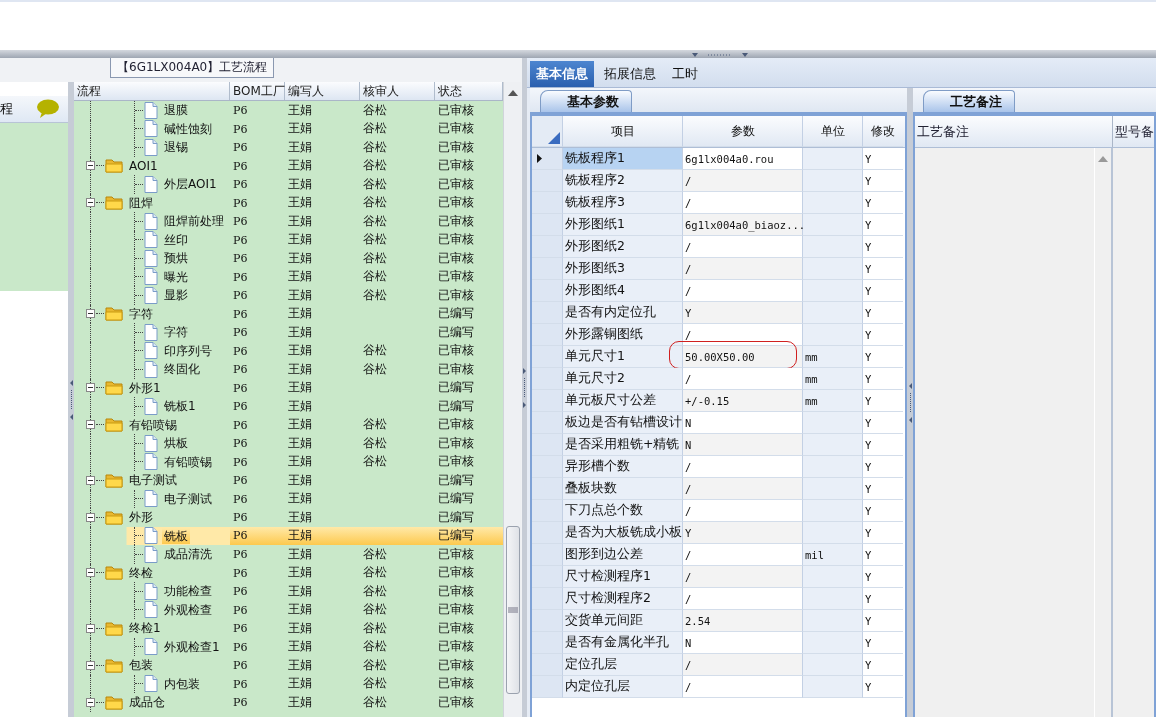 This screenshot has width=1156, height=717. Describe the element at coordinates (190, 184) in the screenshot. I see `tree-item: 外层AOI1` at that location.